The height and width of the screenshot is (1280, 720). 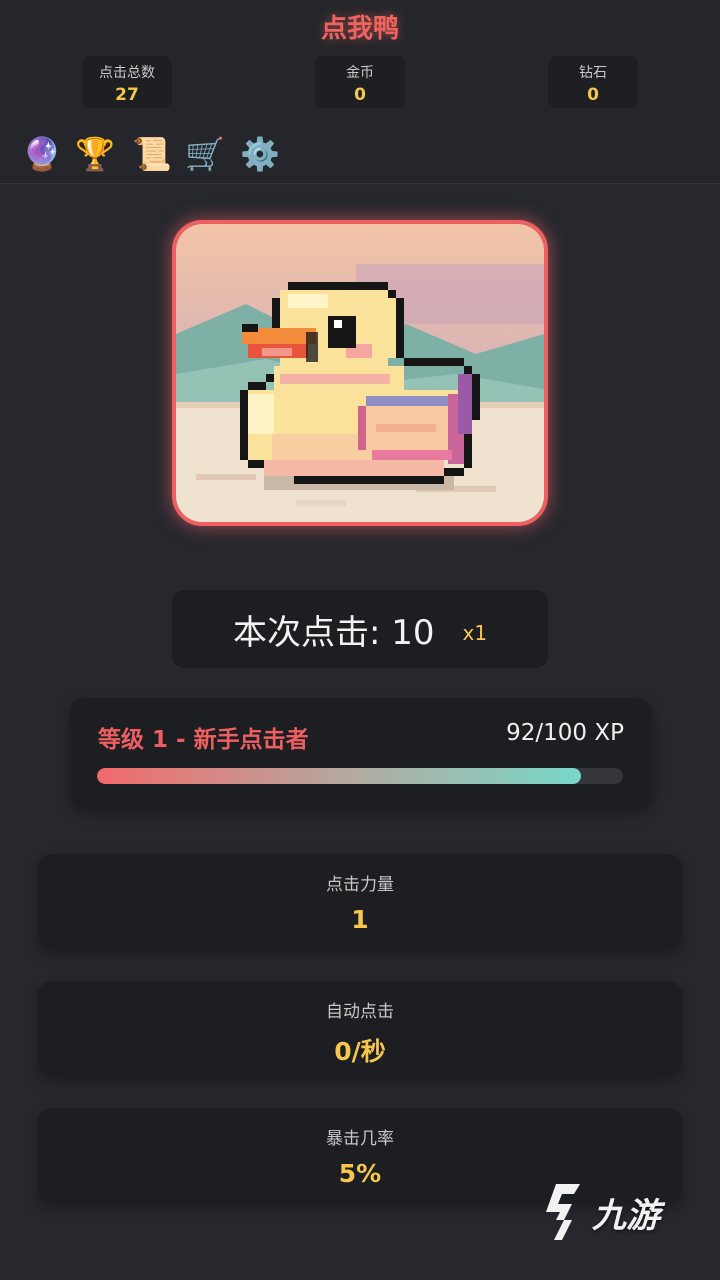 I want to click on coins-stat: 金币 0, so click(x=360, y=82).